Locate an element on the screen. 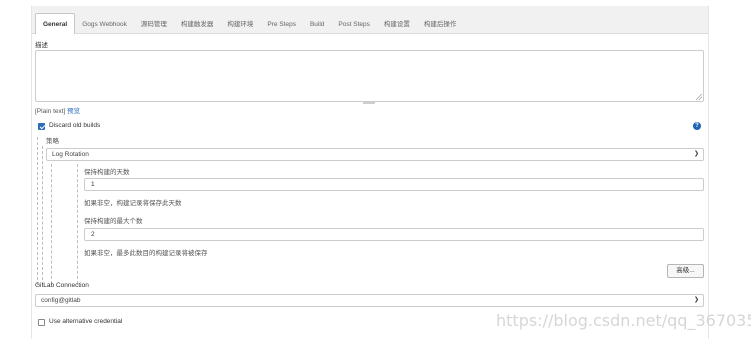 The height and width of the screenshot is (339, 751). tab-pre-steps: Pre Steps is located at coordinates (281, 24).